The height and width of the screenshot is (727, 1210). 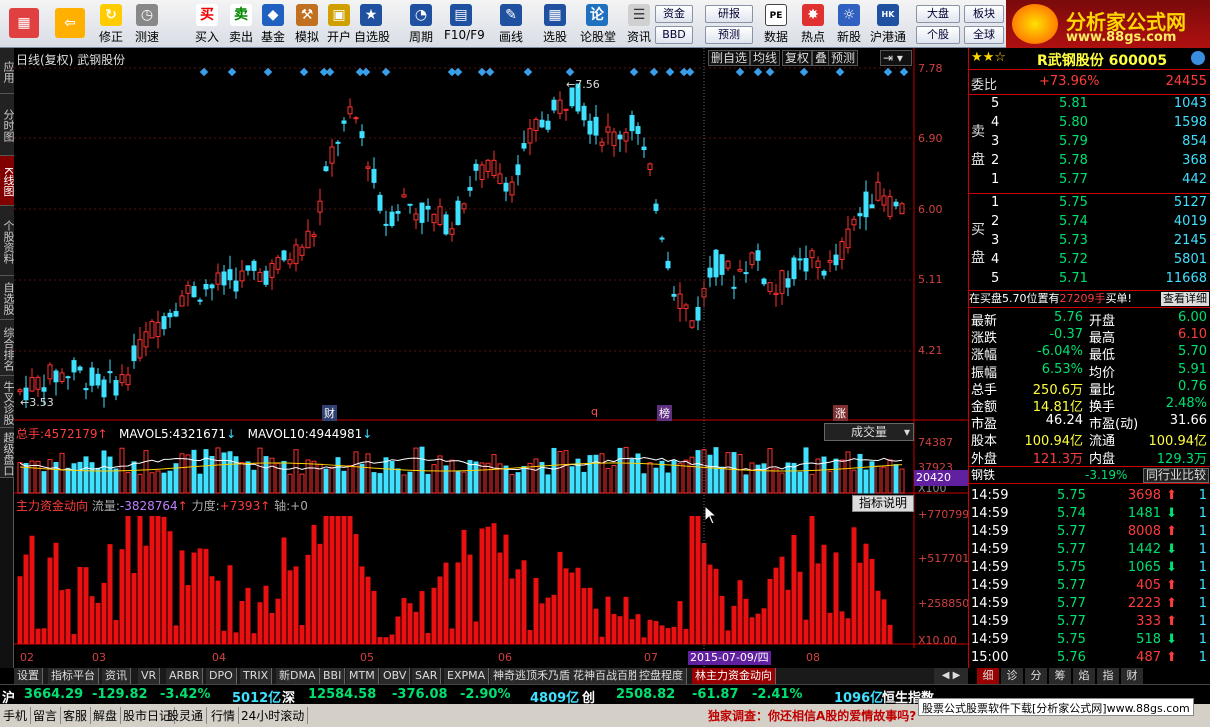 I want to click on news-ticker: 独家调查：你还相信A股的爱情故事吗?, so click(x=812, y=715).